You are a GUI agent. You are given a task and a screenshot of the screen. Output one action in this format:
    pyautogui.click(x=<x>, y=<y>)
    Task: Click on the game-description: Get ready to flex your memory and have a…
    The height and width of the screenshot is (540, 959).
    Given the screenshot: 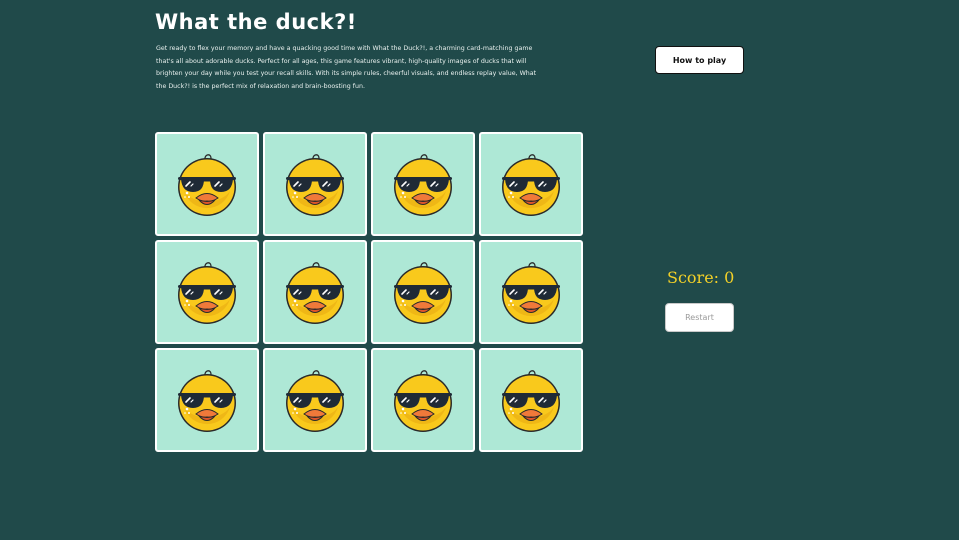 What is the action you would take?
    pyautogui.click(x=346, y=67)
    